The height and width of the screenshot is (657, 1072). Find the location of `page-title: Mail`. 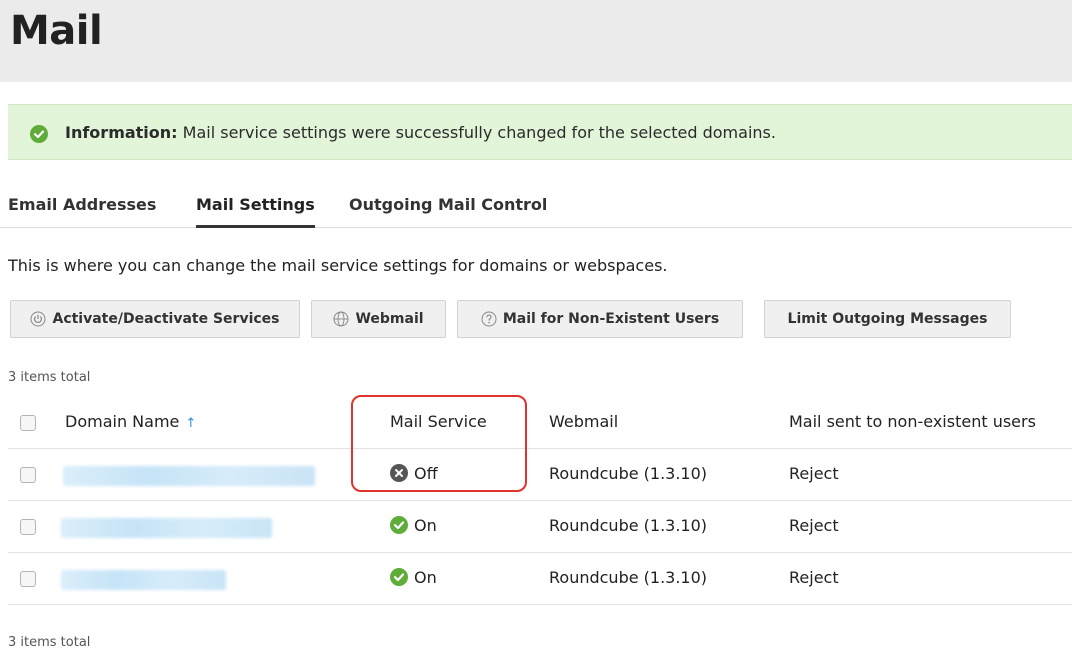

page-title: Mail is located at coordinates (56, 31).